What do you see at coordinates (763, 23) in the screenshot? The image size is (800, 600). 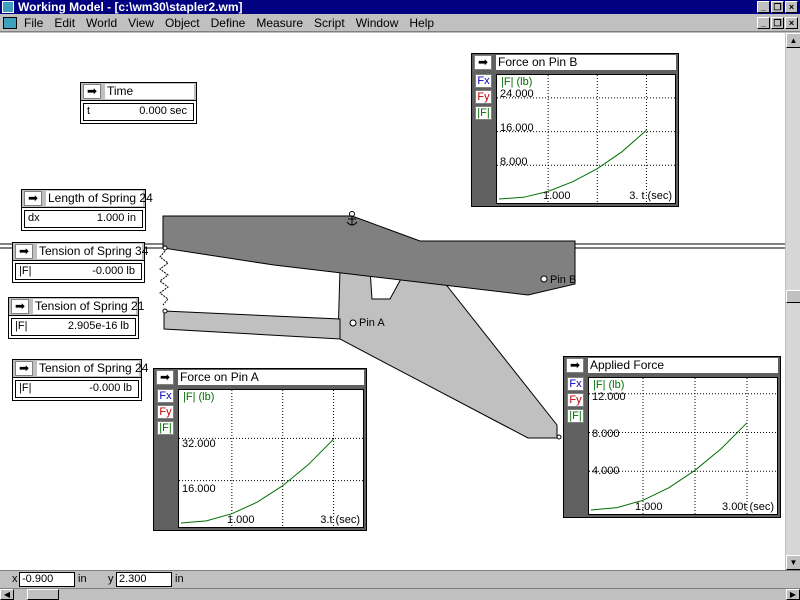 I see `doc-minimize-icon: _` at bounding box center [763, 23].